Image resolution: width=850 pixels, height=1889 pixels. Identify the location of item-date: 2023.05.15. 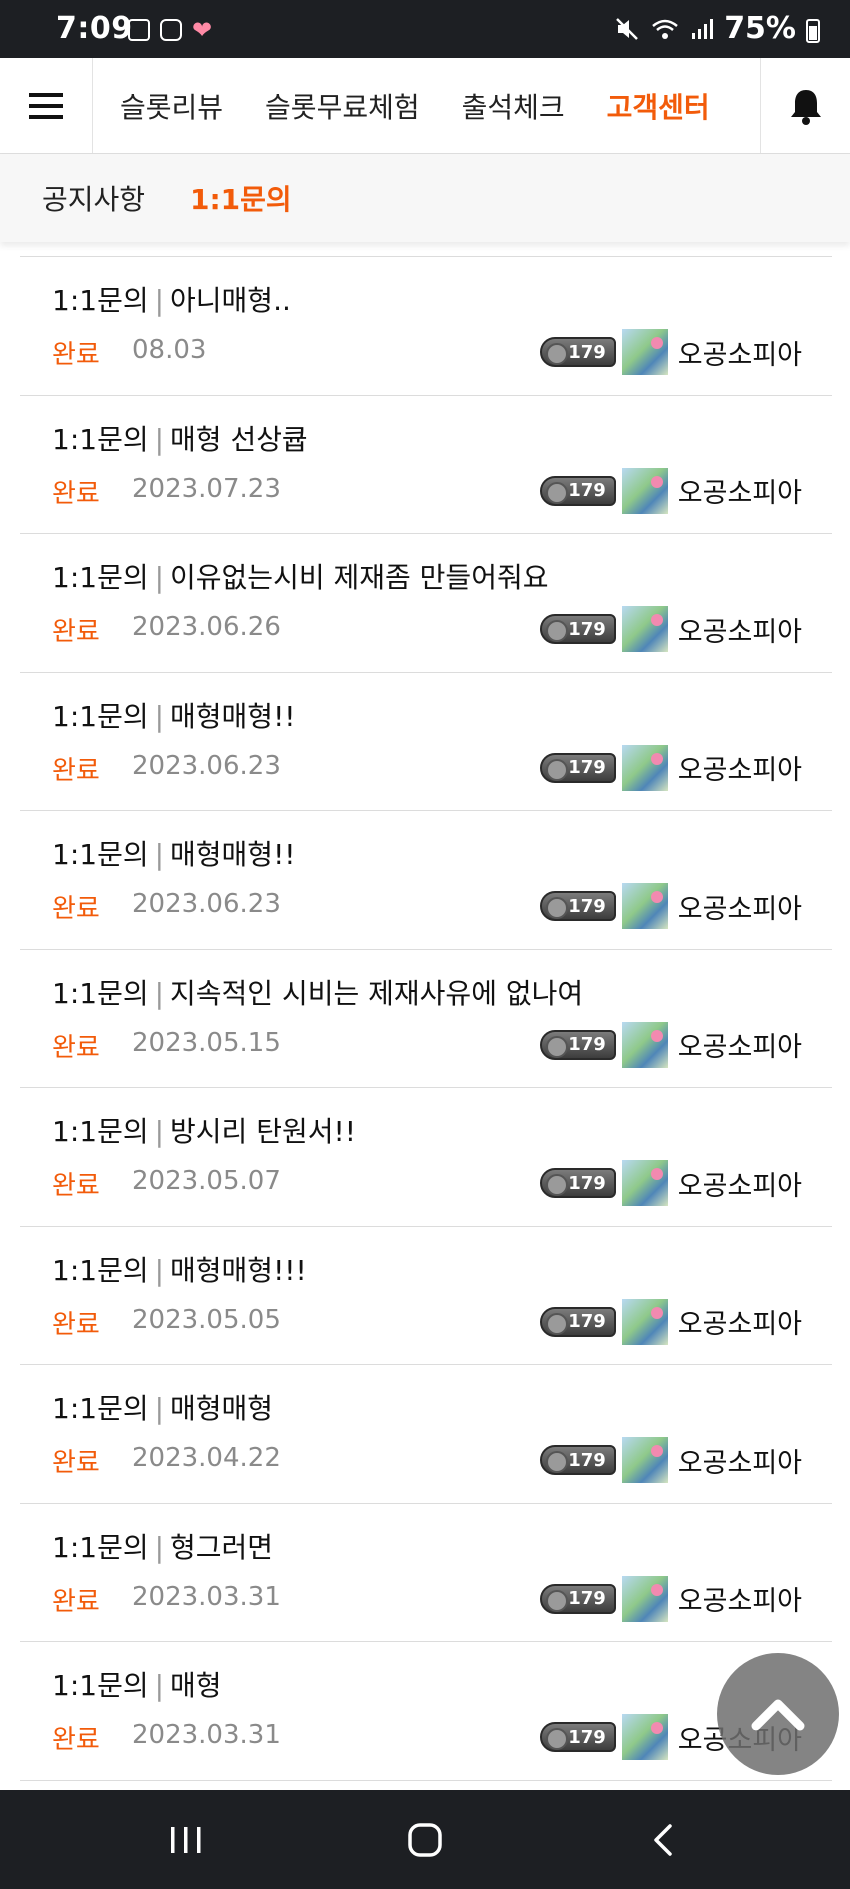
(206, 1042).